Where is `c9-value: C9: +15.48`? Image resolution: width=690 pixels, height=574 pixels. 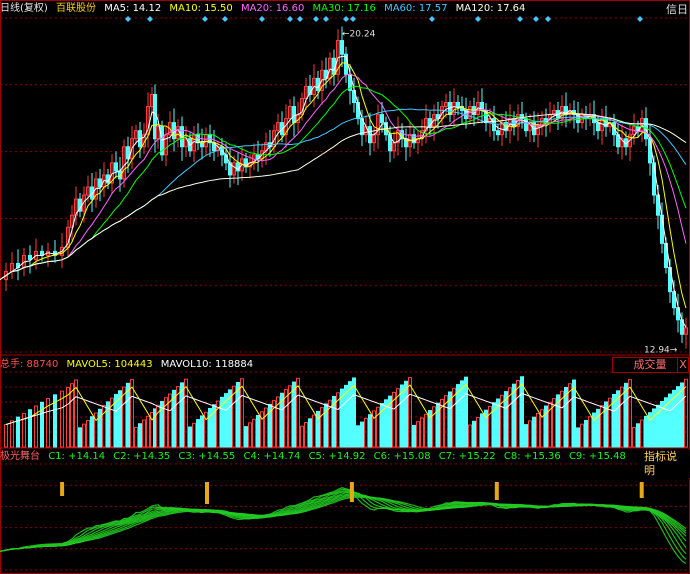 c9-value: C9: +15.48 is located at coordinates (597, 456).